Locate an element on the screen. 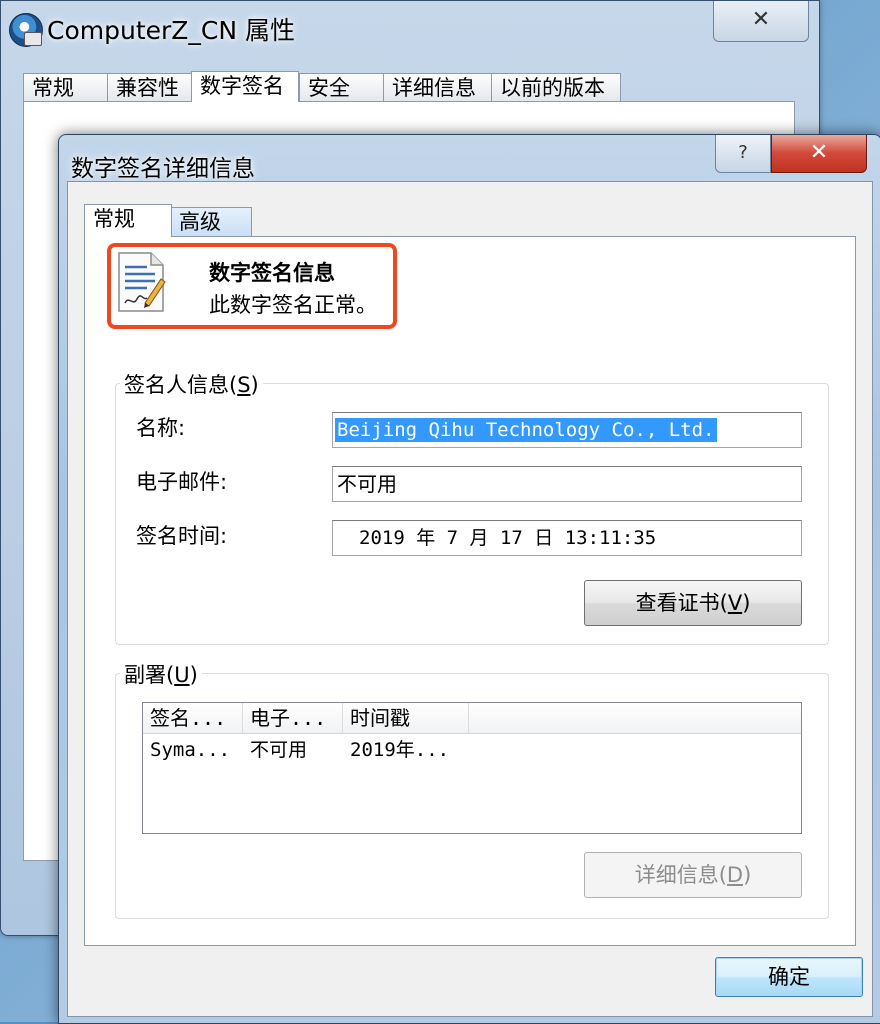  dialog-close-button: ✕ is located at coordinates (819, 154).